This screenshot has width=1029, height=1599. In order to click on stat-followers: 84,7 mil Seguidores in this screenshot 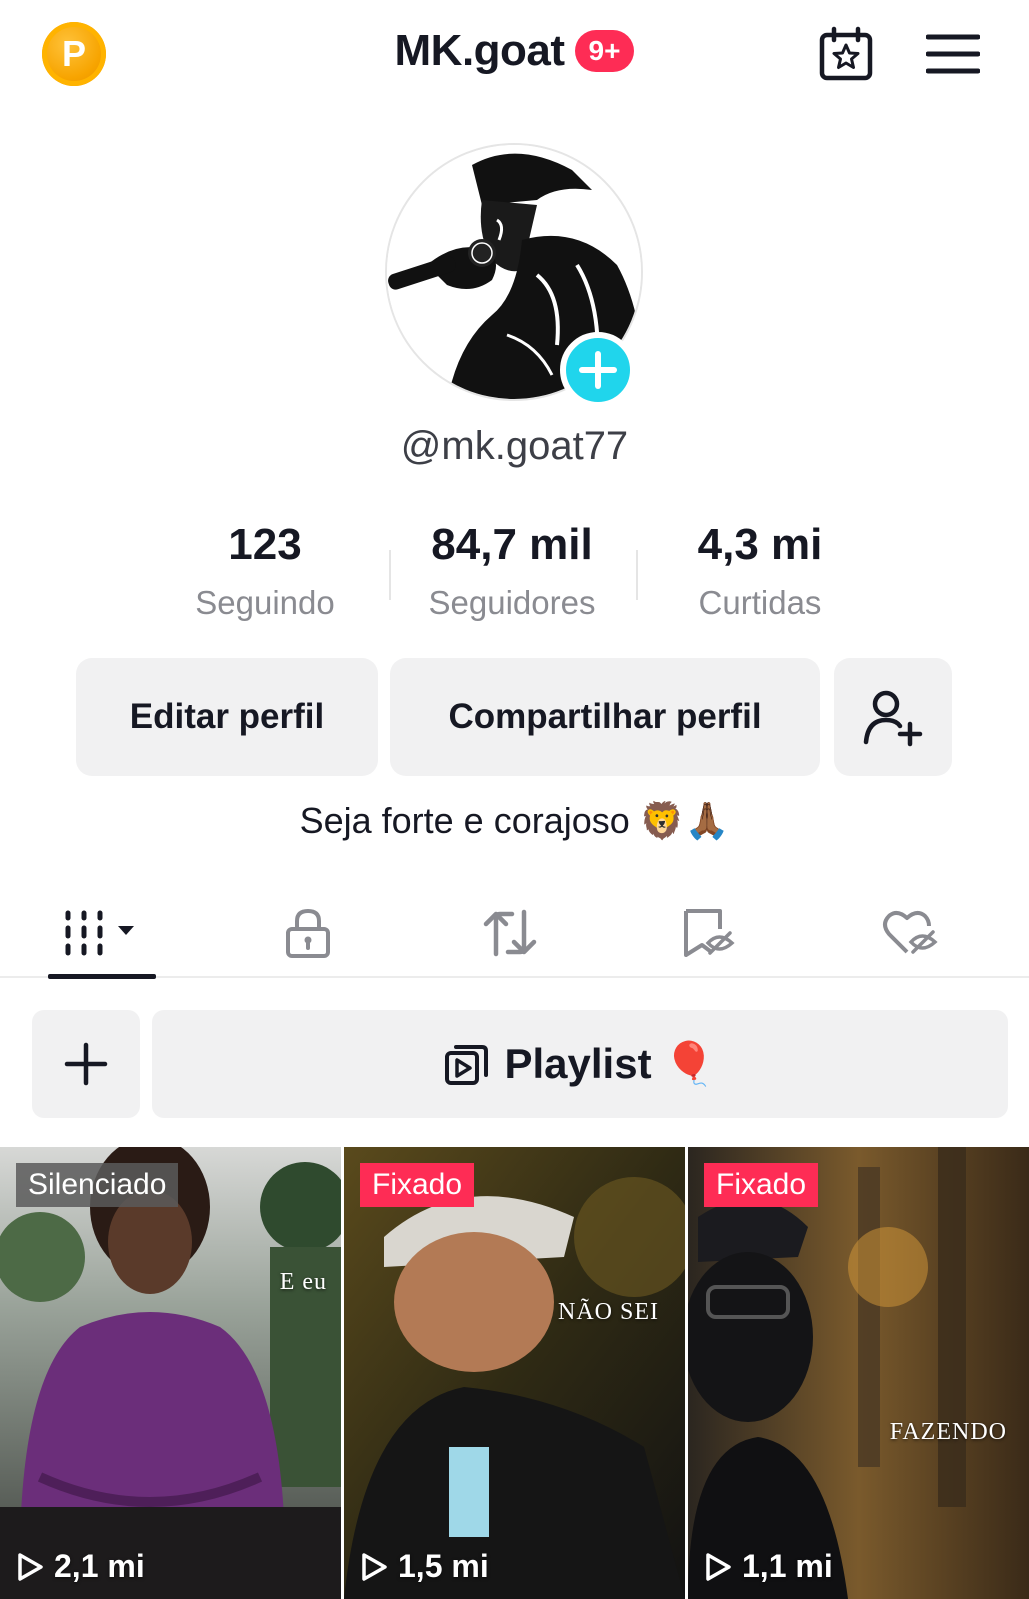, I will do `click(512, 571)`.